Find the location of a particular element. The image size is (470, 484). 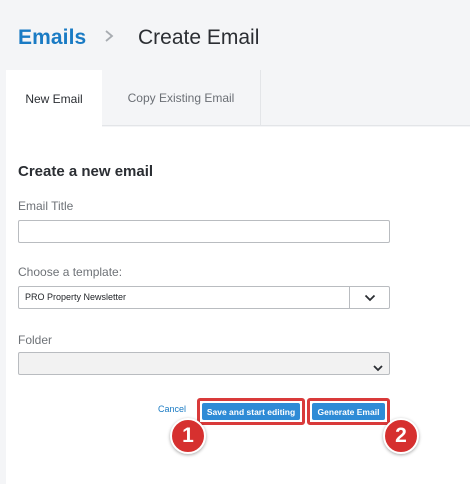

template-dropdown-toggle is located at coordinates (369, 297).